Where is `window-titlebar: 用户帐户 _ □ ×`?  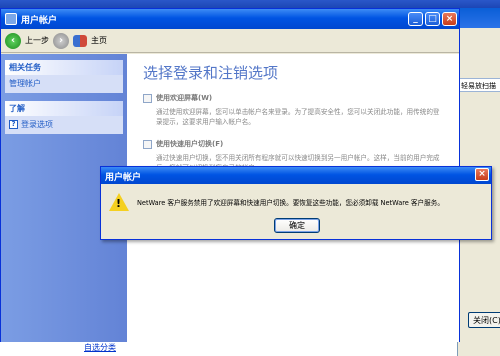
window-titlebar: 用户帐户 _ □ × is located at coordinates (230, 19).